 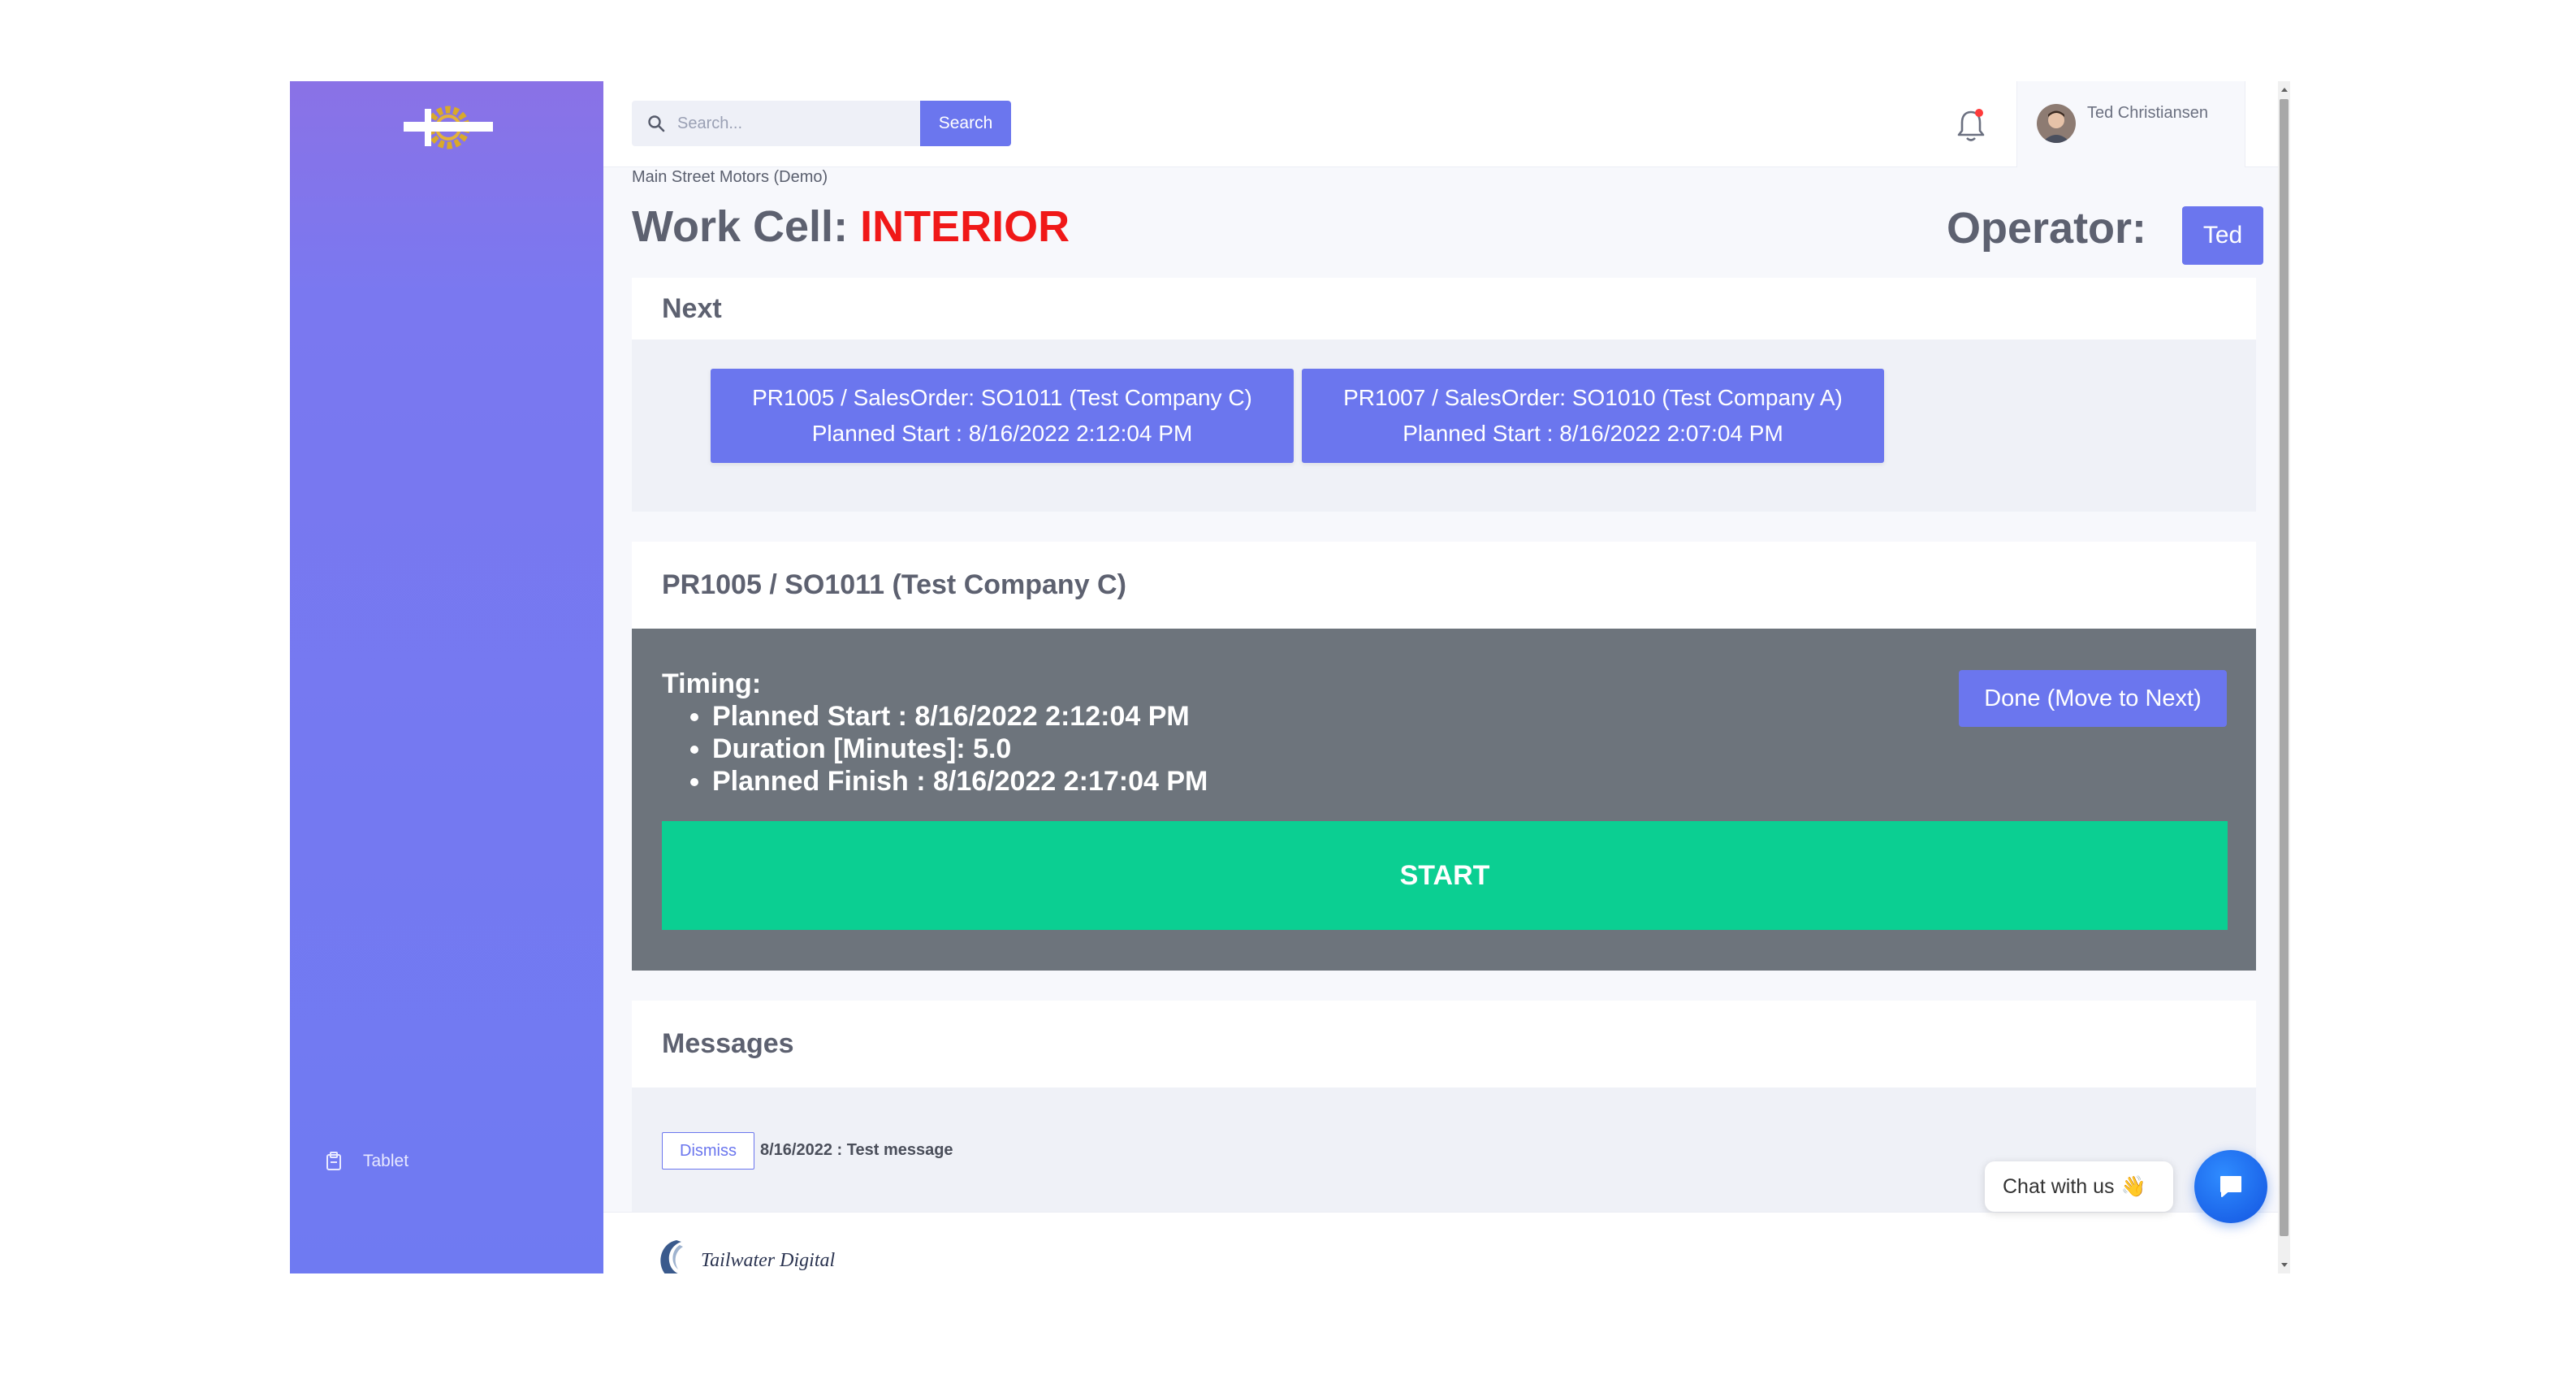 I want to click on next-item-line2: Planned Start : 8/16/2022 2:07:04 PM, so click(x=1593, y=433).